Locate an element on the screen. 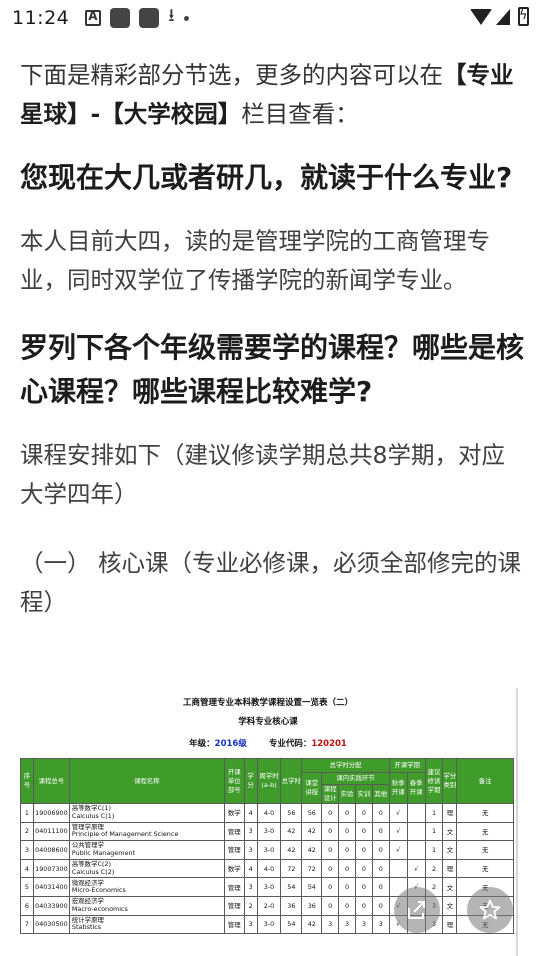 The width and height of the screenshot is (537, 956). signal-icon is located at coordinates (503, 16).